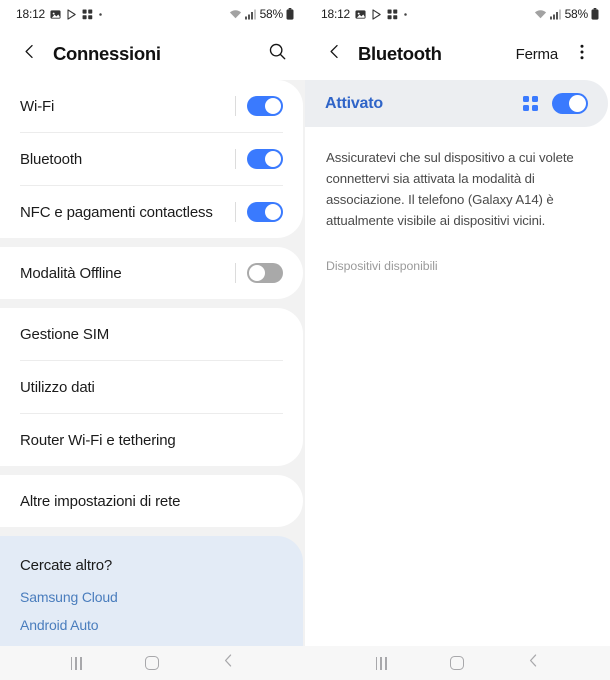 The image size is (610, 680). Describe the element at coordinates (51, 159) in the screenshot. I see `setting-label-bluetooth: Bluetooth` at that location.